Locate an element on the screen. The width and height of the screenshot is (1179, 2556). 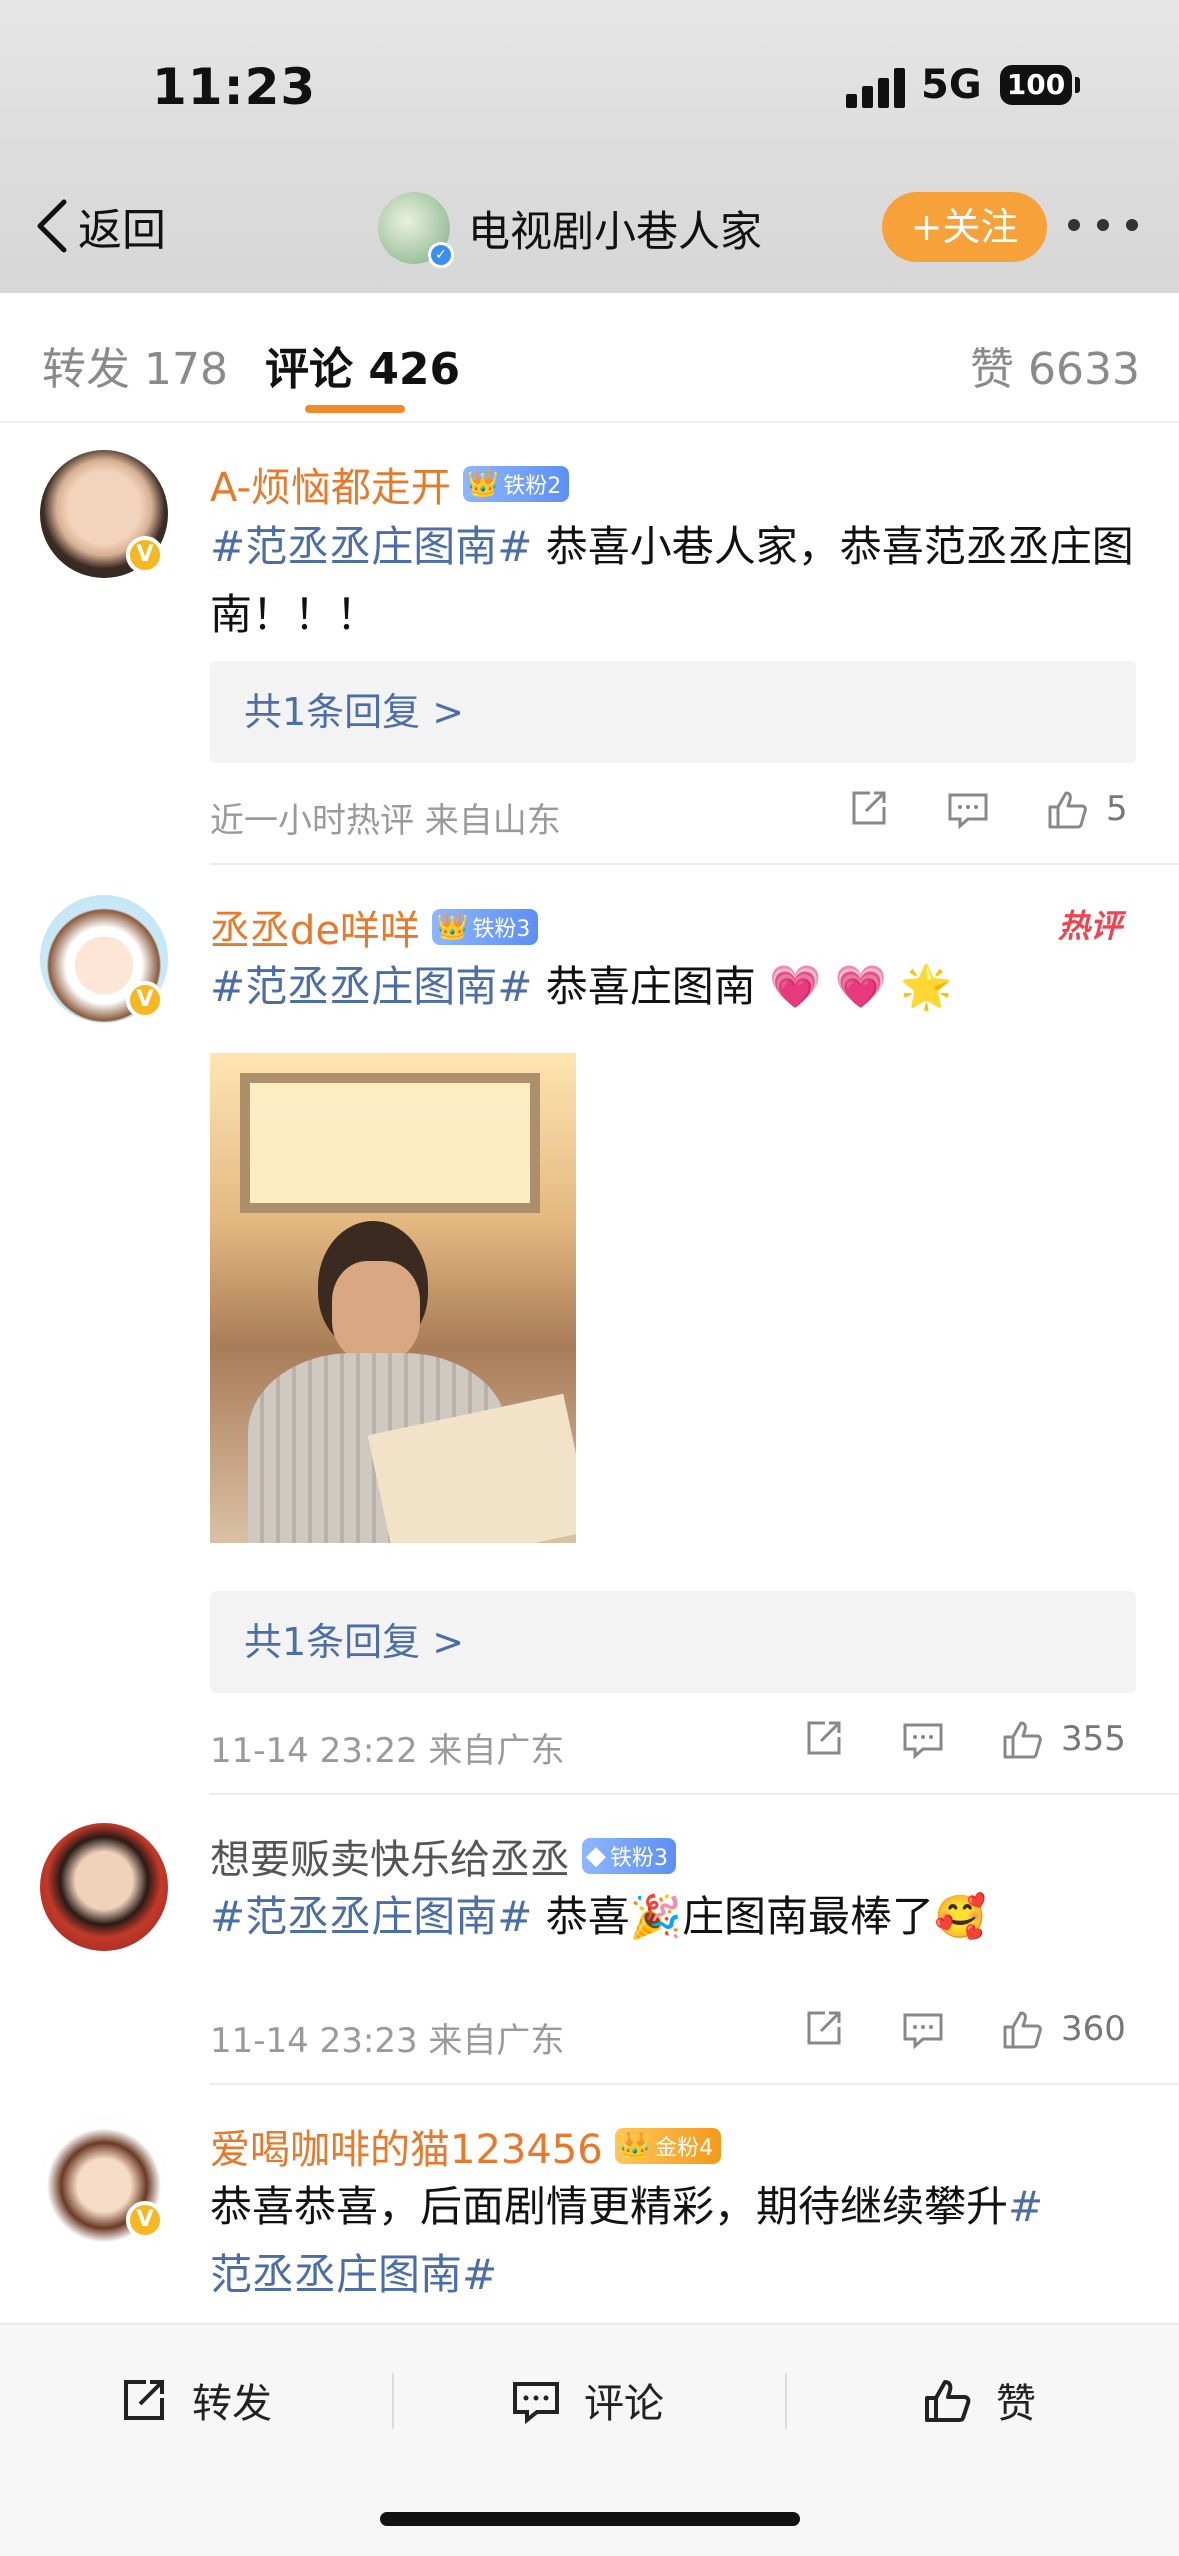
username-text: 丞丞de咩咩 is located at coordinates (315, 931).